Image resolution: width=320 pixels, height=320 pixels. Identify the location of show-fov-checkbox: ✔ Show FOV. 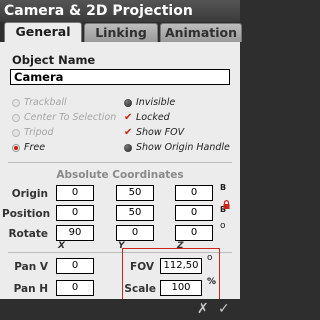
(154, 132).